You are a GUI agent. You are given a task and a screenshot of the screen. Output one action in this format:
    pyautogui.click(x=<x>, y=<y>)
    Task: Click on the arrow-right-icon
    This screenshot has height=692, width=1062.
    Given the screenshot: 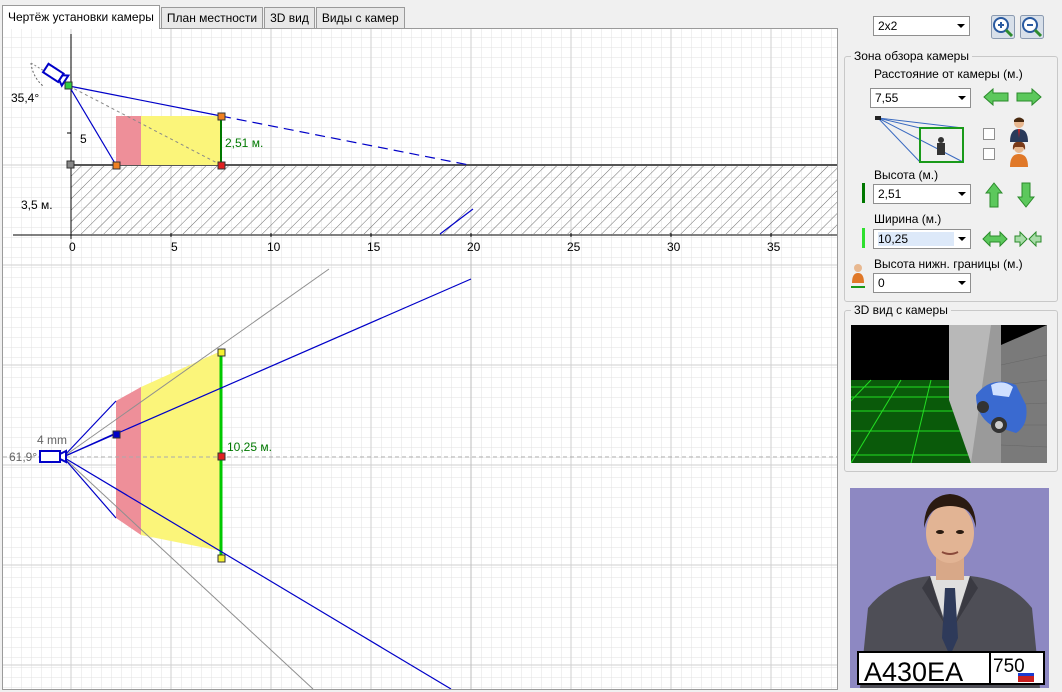 What is the action you would take?
    pyautogui.click(x=1029, y=97)
    